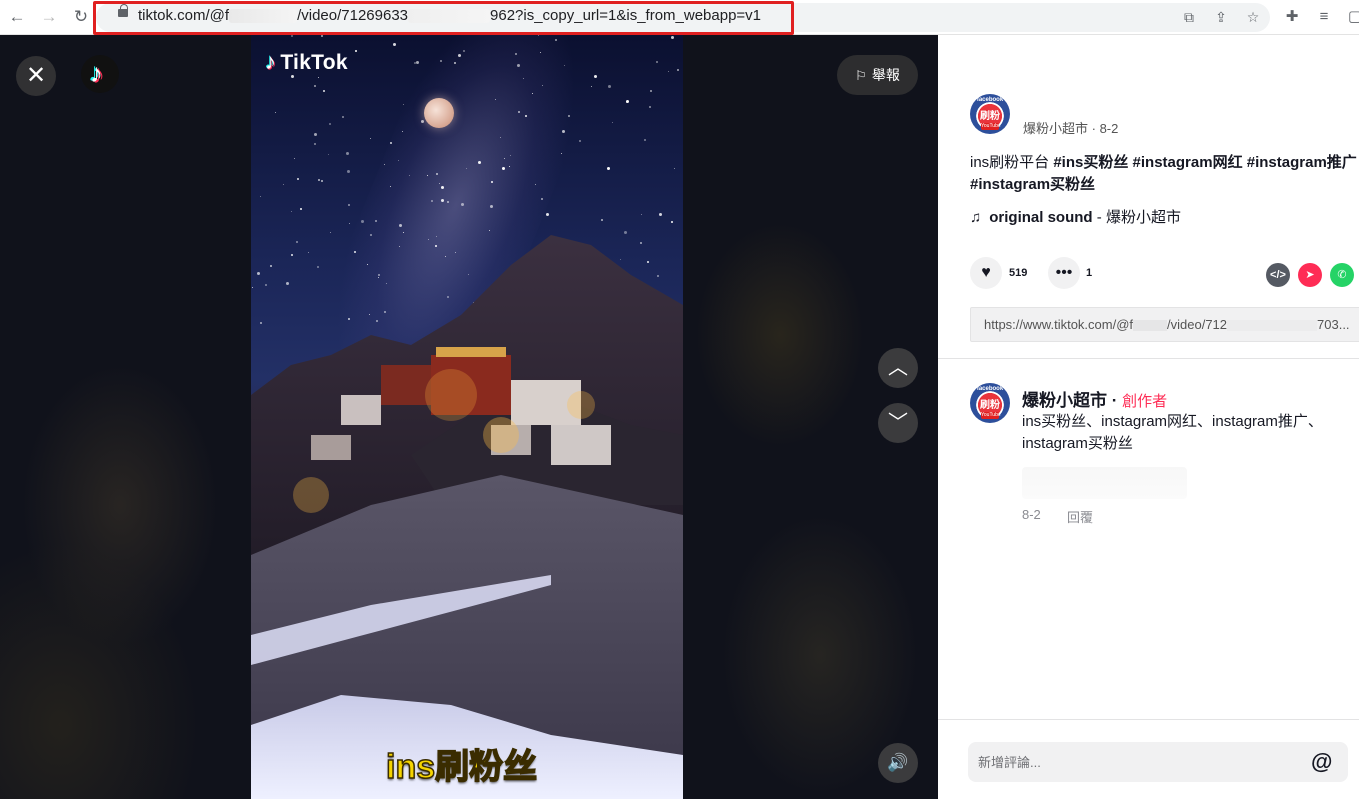  What do you see at coordinates (885, 75) in the screenshot?
I see `report-label: 舉報` at bounding box center [885, 75].